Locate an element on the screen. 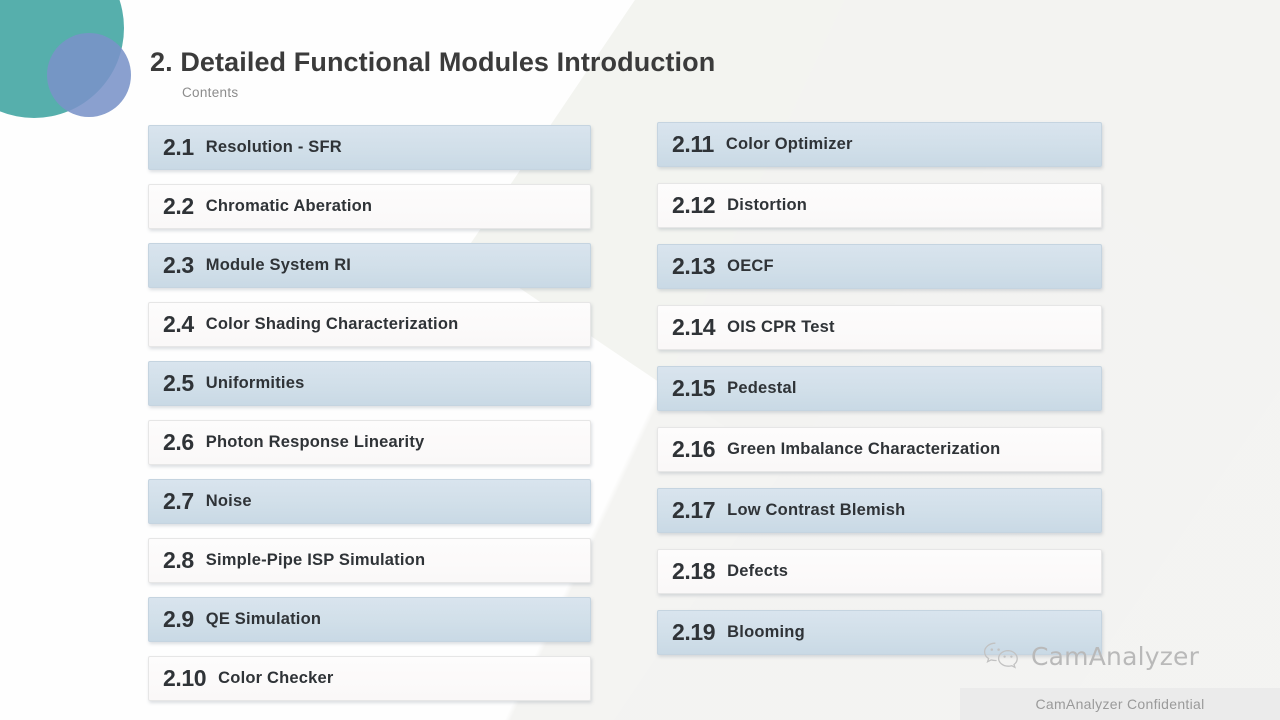  watermark: CamAnalyzer is located at coordinates (1090, 656).